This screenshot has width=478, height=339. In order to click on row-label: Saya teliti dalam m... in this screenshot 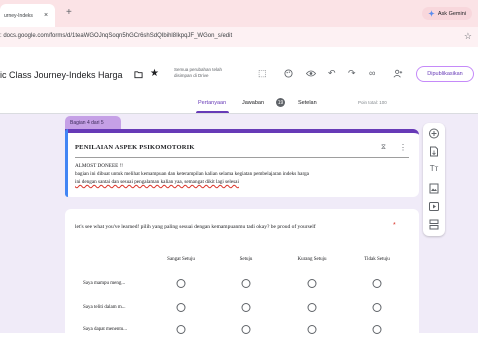, I will do `click(104, 307)`.